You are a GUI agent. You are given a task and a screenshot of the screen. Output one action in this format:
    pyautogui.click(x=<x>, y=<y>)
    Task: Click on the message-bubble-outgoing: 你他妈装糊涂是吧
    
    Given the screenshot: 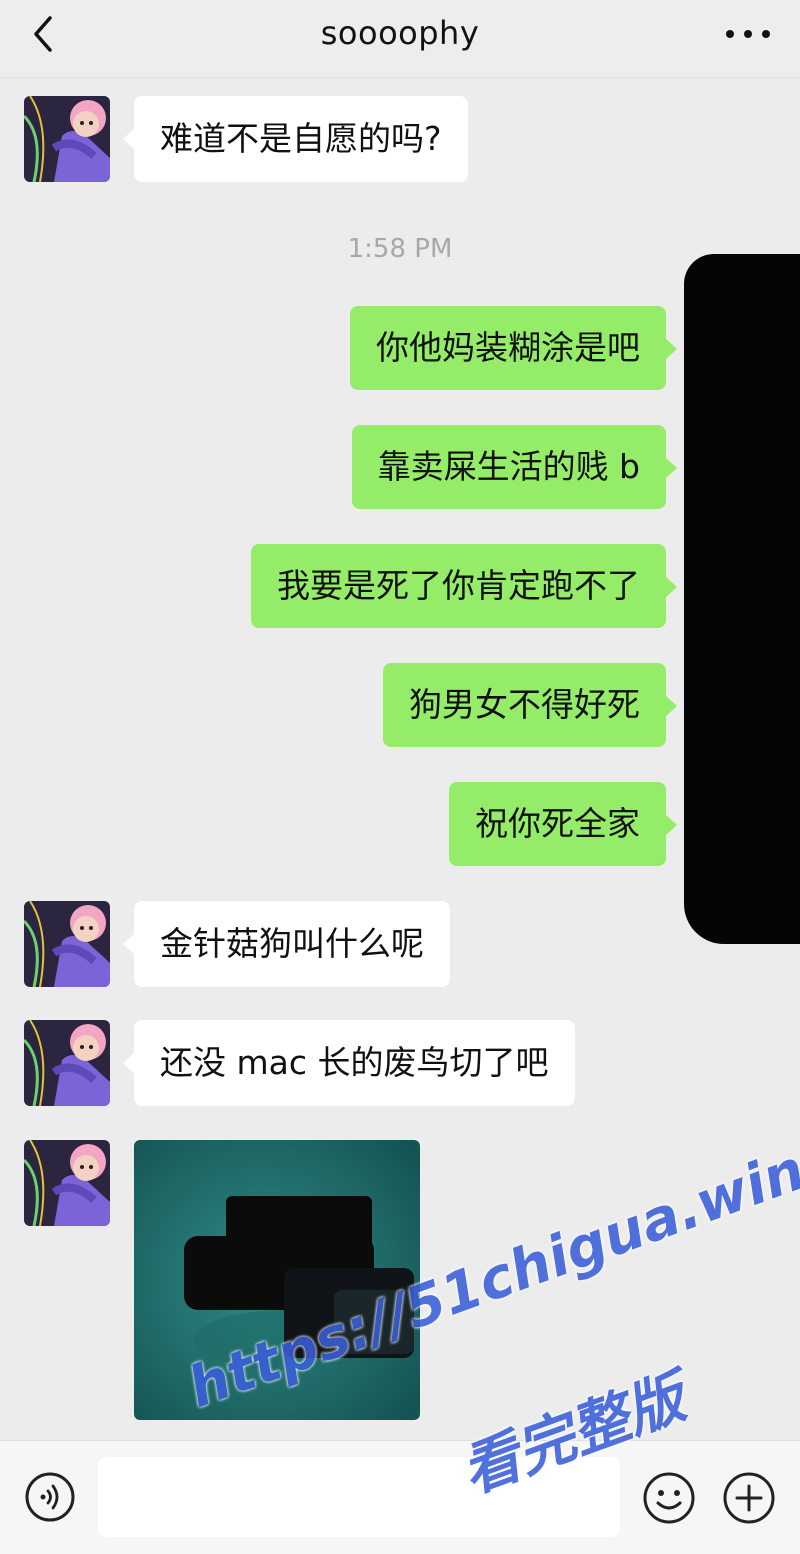 What is the action you would take?
    pyautogui.click(x=513, y=348)
    